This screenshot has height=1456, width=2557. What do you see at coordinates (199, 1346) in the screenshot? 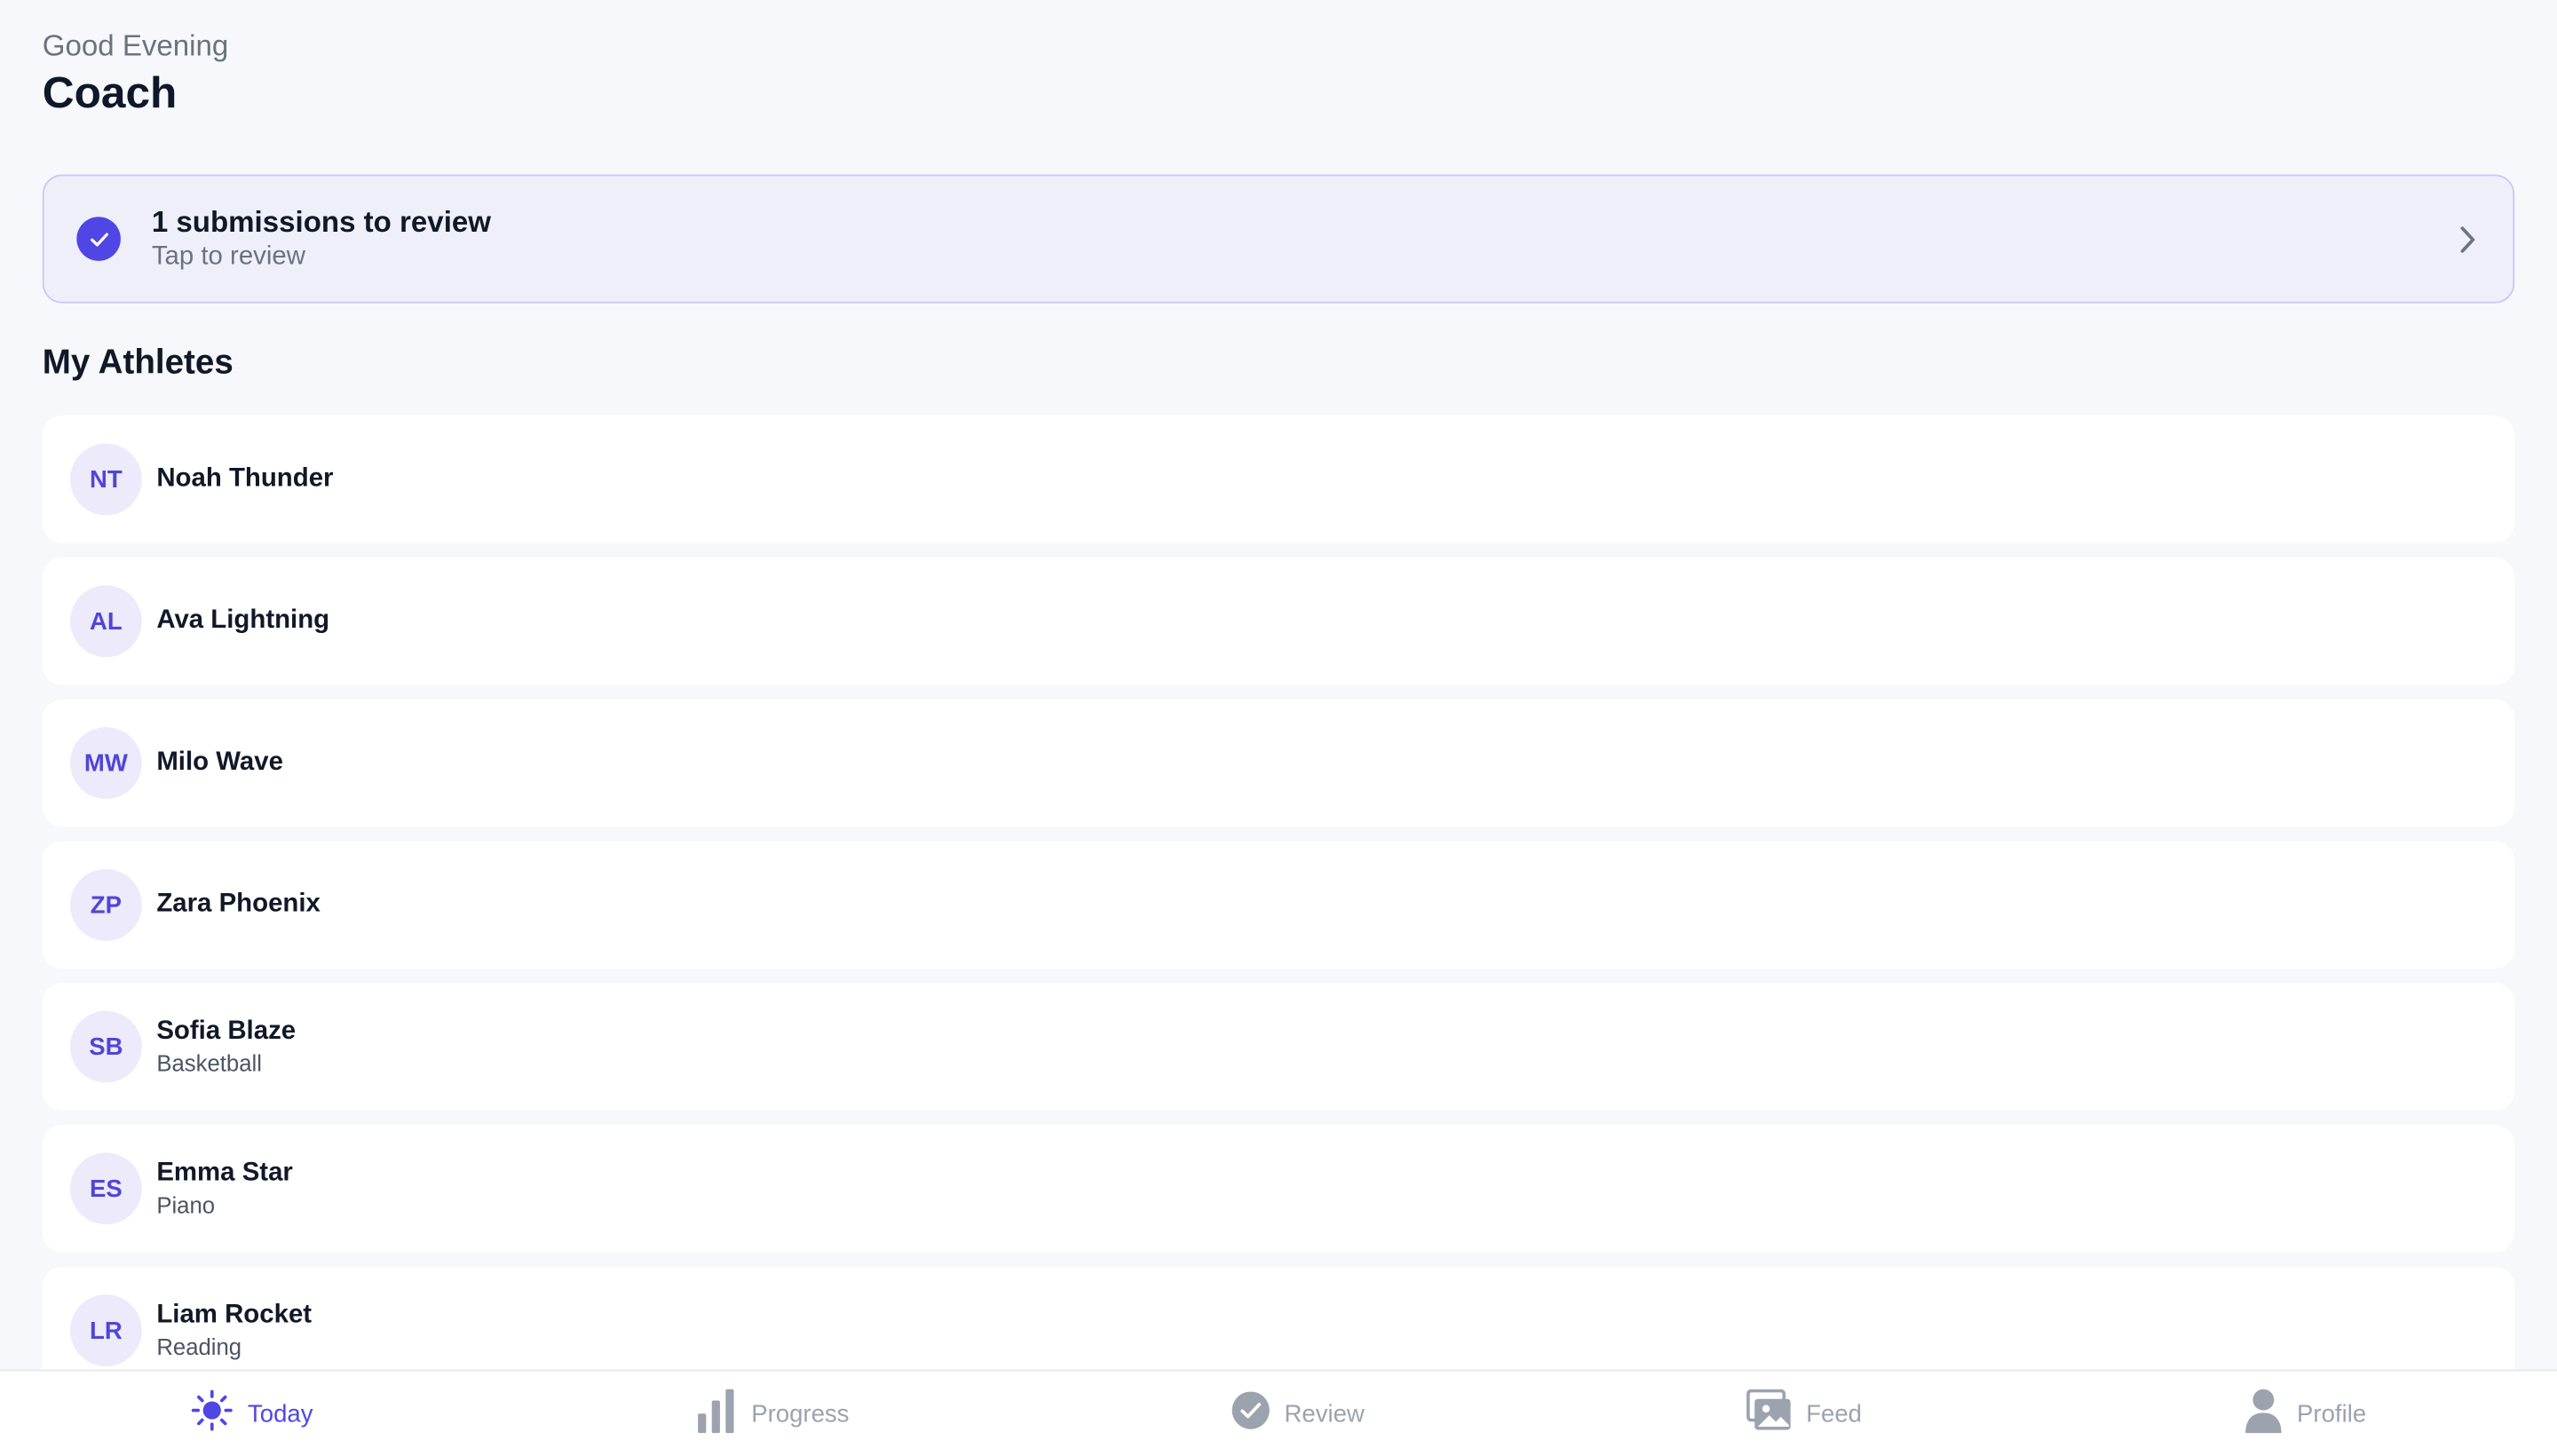
I see `athlete-sport: Reading` at bounding box center [199, 1346].